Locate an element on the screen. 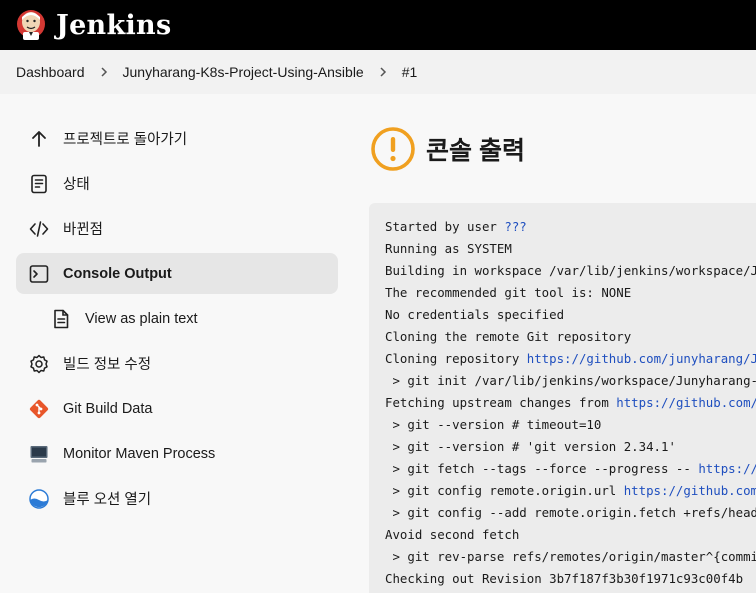 This screenshot has height=593, width=756. blue-ocean-icon is located at coordinates (39, 499).